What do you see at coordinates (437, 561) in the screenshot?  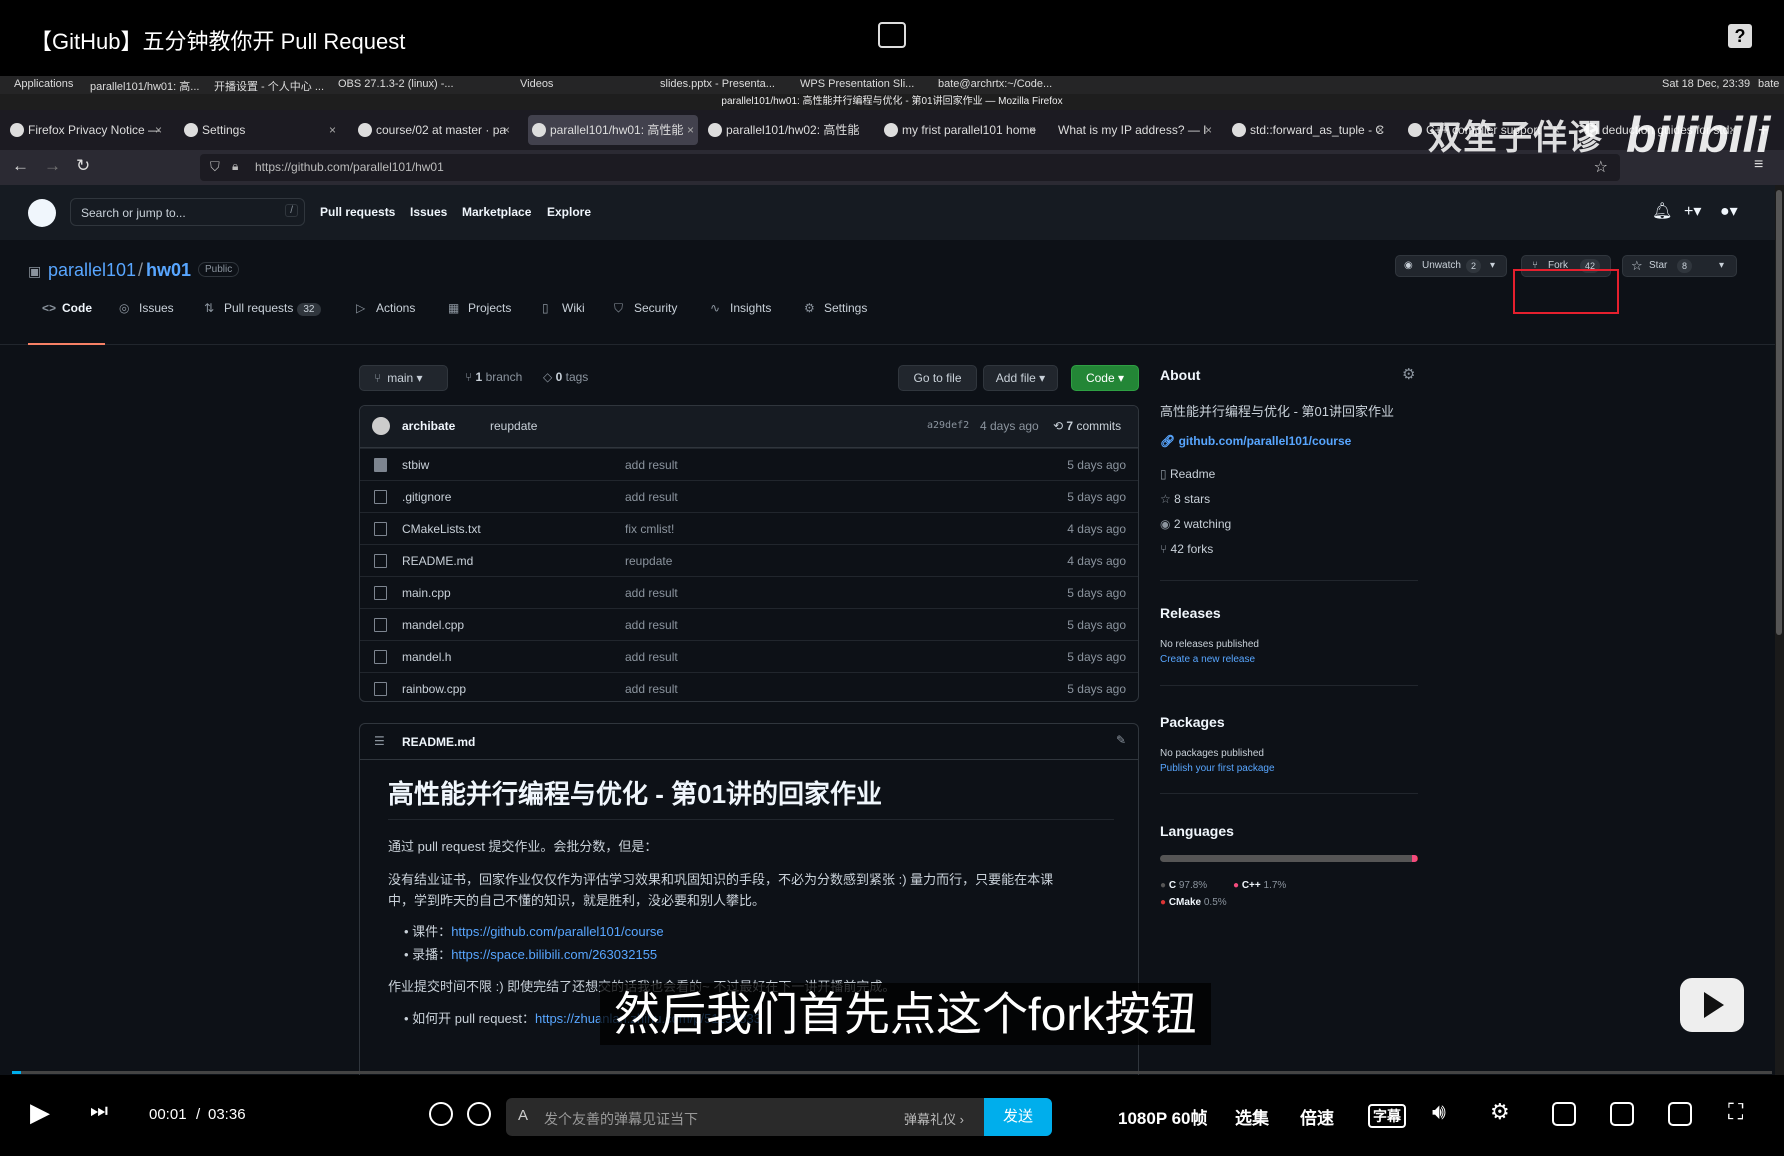 I see `file-name: README.md` at bounding box center [437, 561].